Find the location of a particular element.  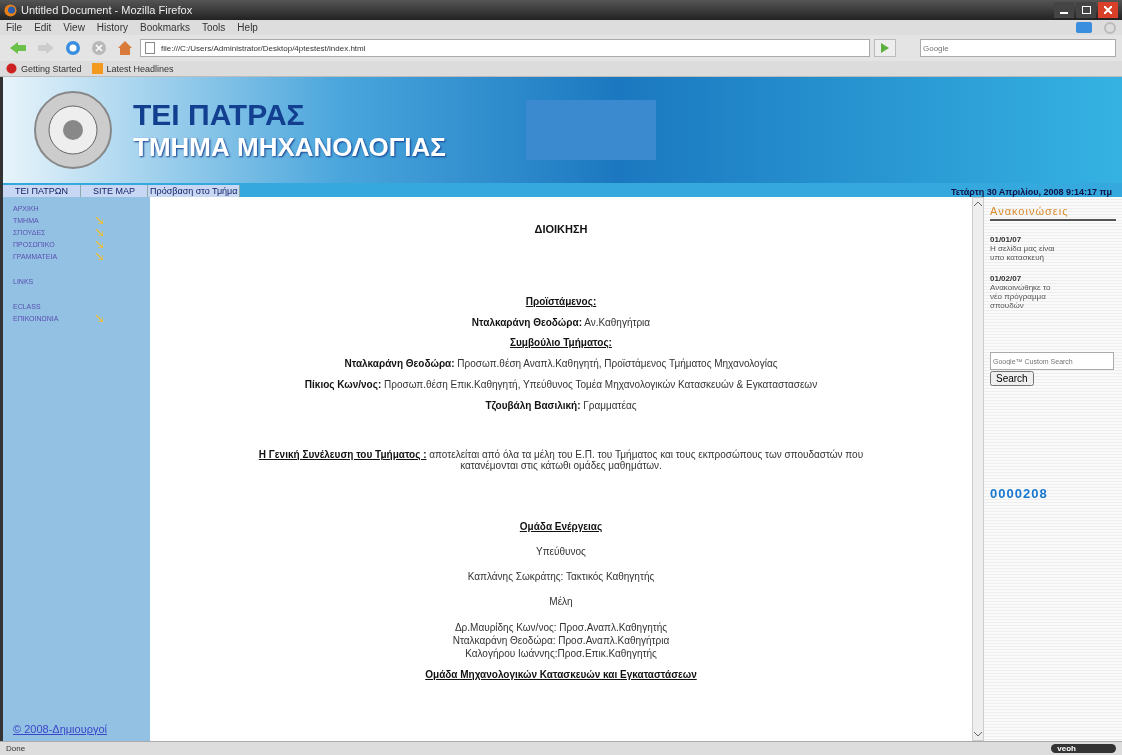

firefox-logo-icon is located at coordinates (10, 10).